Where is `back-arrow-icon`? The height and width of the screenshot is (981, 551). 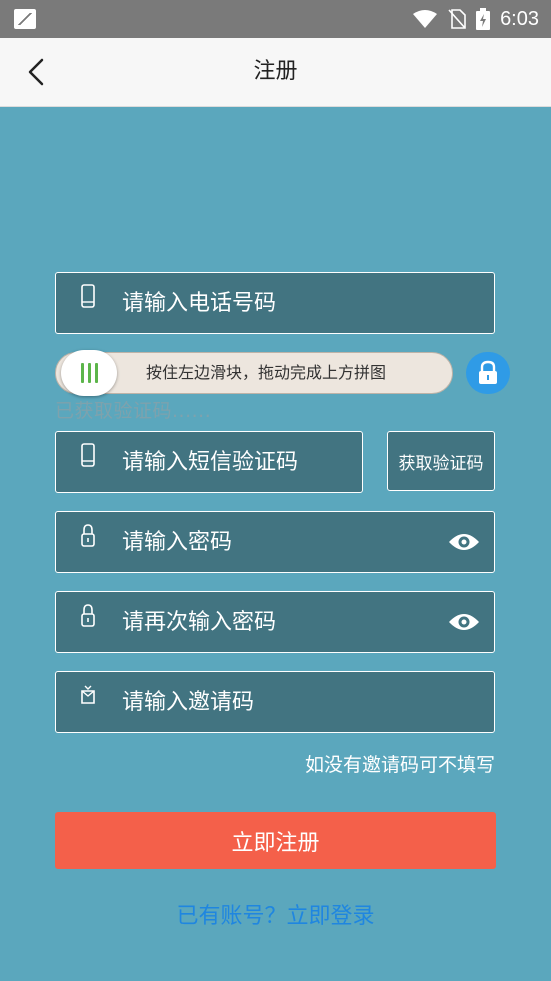 back-arrow-icon is located at coordinates (36, 72).